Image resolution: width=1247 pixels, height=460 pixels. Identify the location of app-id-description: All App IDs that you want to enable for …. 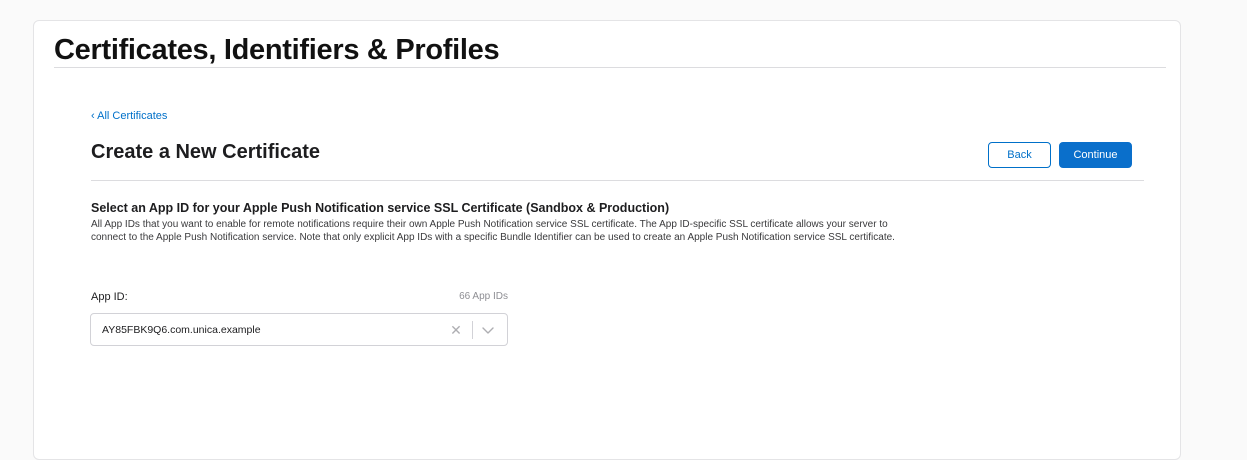
(493, 231).